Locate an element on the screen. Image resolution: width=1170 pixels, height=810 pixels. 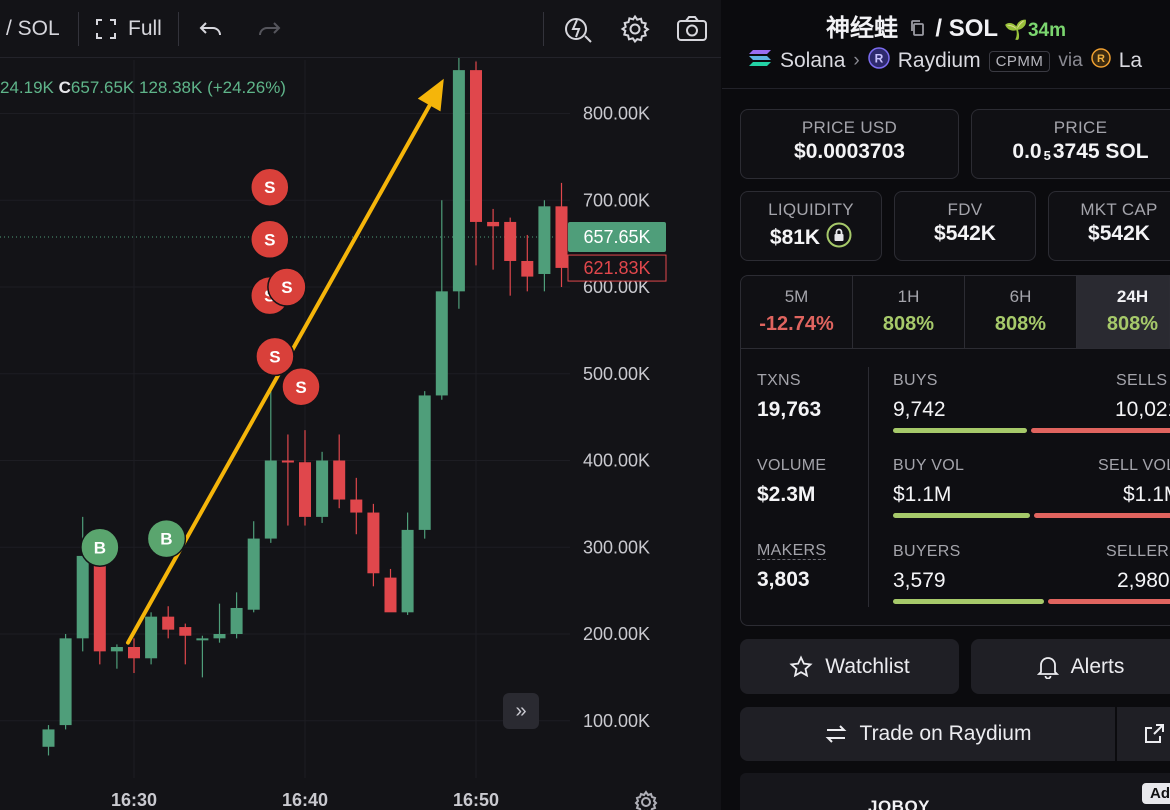
redo-icon is located at coordinates (270, 29).